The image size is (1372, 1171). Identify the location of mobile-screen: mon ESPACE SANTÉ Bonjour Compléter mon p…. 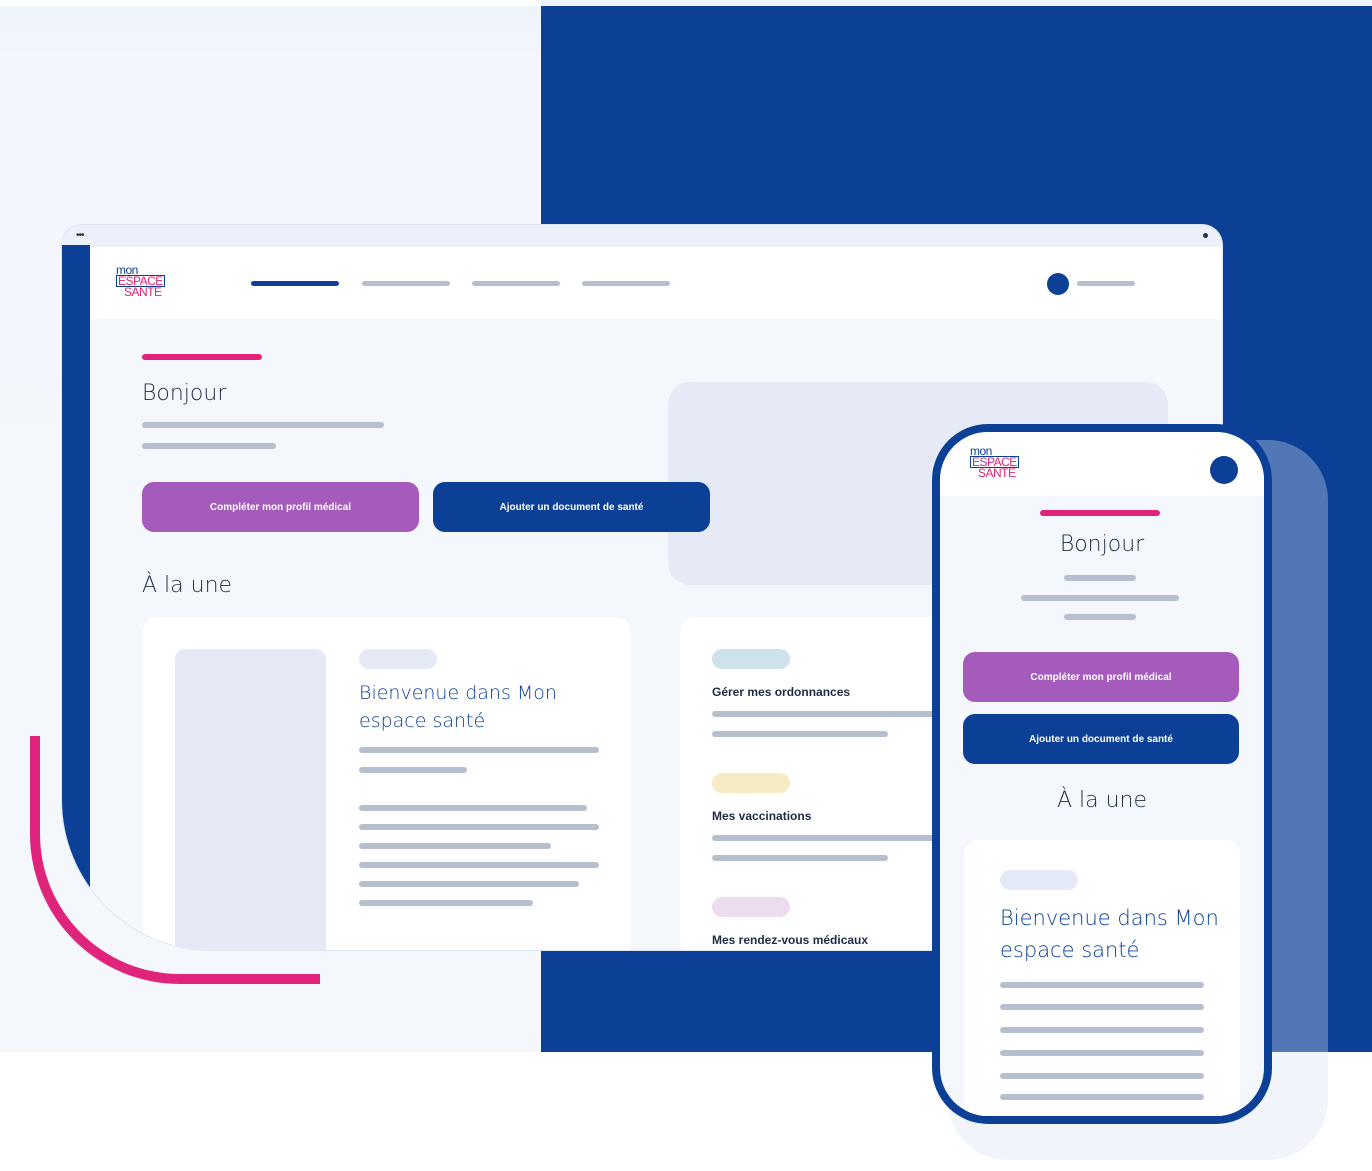
(1102, 774).